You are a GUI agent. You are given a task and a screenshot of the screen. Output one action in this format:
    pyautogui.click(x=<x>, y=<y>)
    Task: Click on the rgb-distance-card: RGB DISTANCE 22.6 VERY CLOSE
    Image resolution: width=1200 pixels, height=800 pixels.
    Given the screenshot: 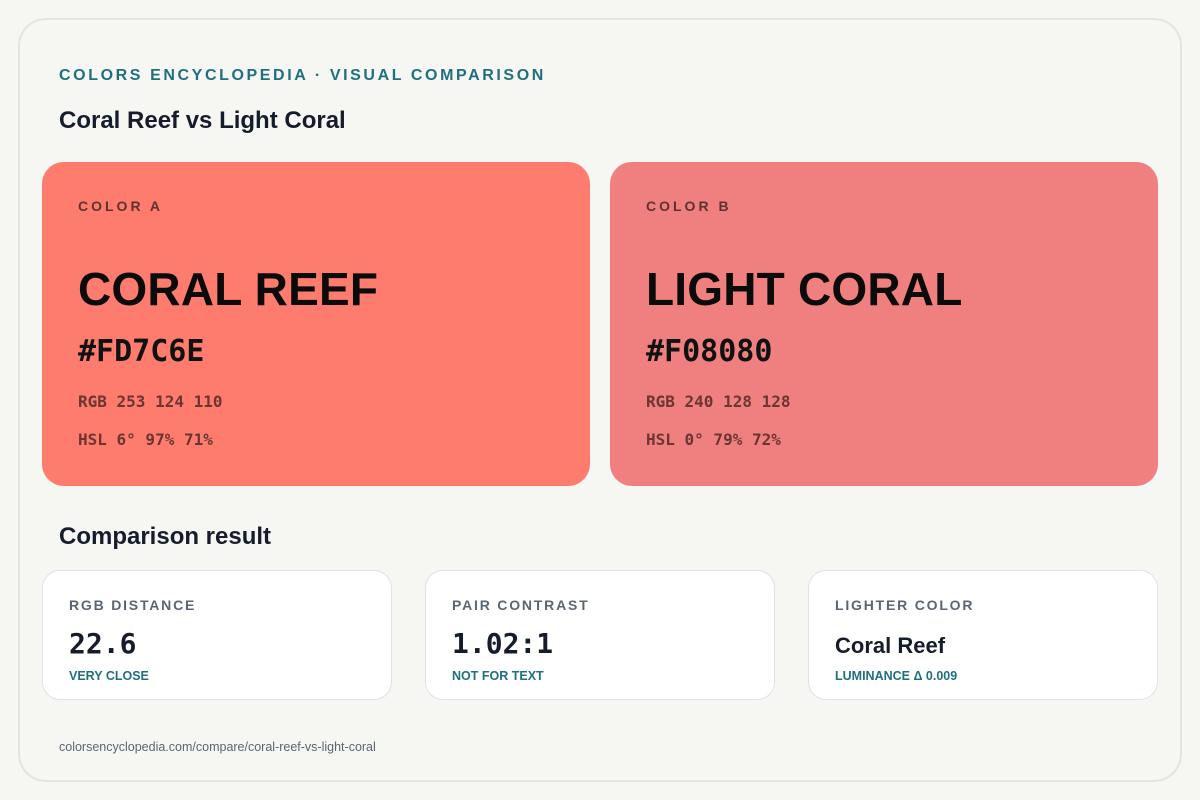 What is the action you would take?
    pyautogui.click(x=217, y=635)
    